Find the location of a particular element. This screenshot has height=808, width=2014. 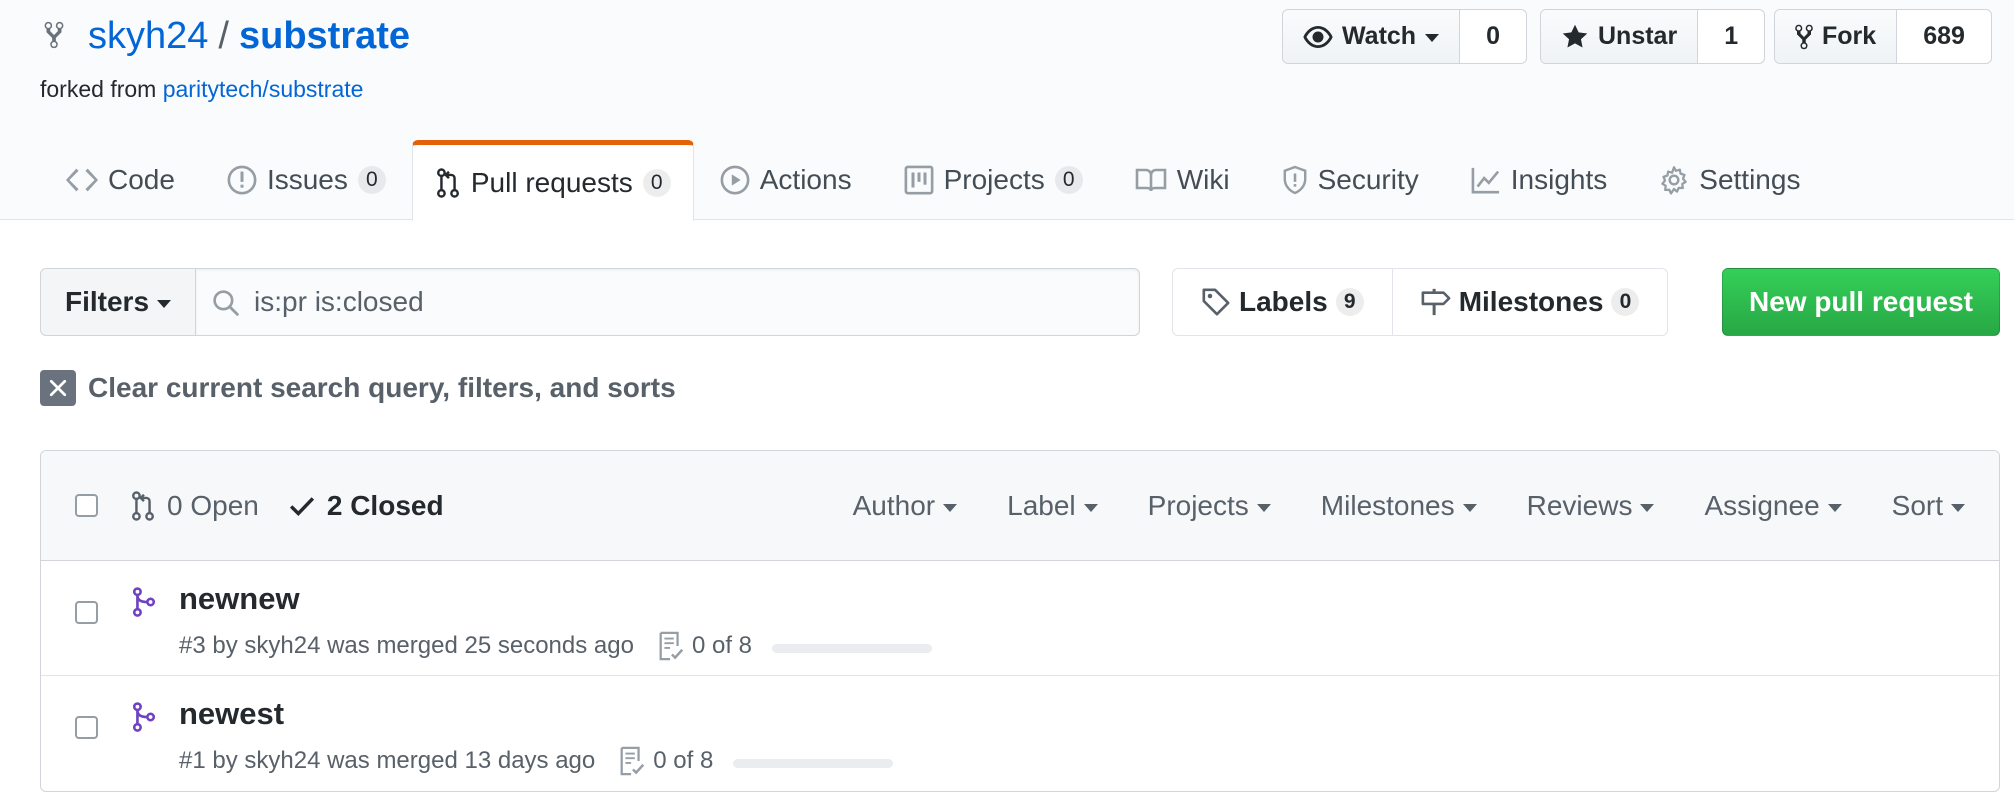

new-pull-request-button: New pull request is located at coordinates (1861, 302).